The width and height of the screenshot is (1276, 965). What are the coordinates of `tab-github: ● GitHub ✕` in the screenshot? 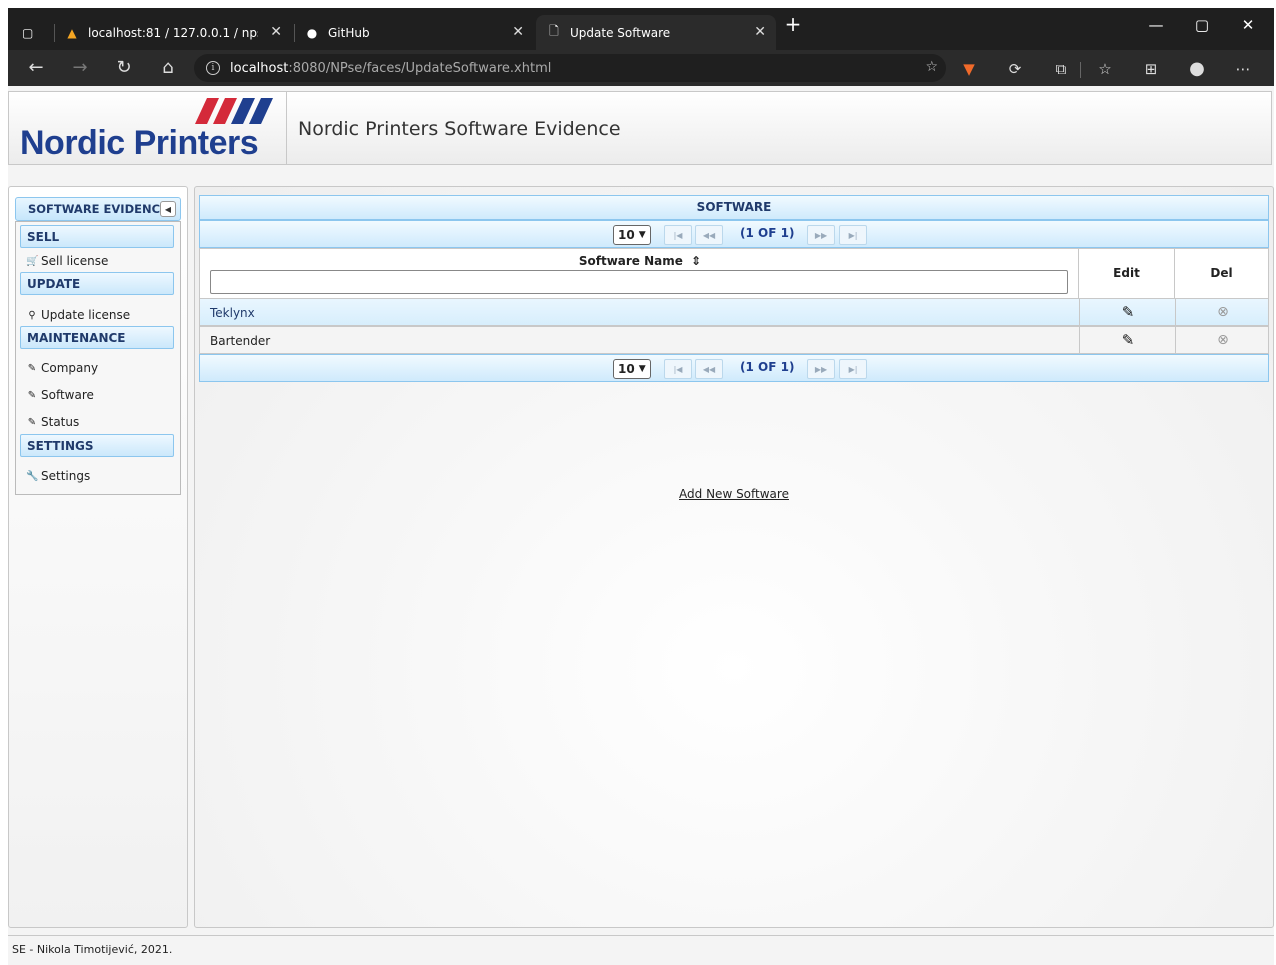 It's located at (419, 32).